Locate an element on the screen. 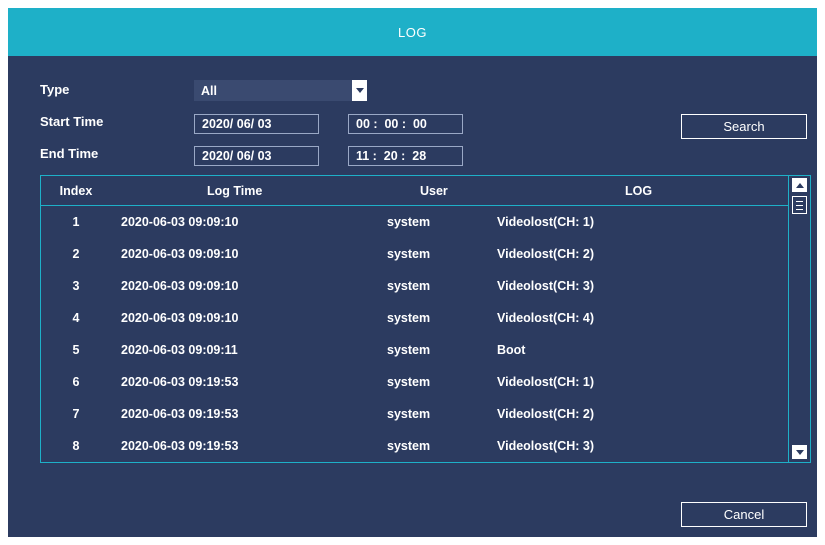 Image resolution: width=825 pixels, height=545 pixels. row-index: 4 is located at coordinates (76, 318).